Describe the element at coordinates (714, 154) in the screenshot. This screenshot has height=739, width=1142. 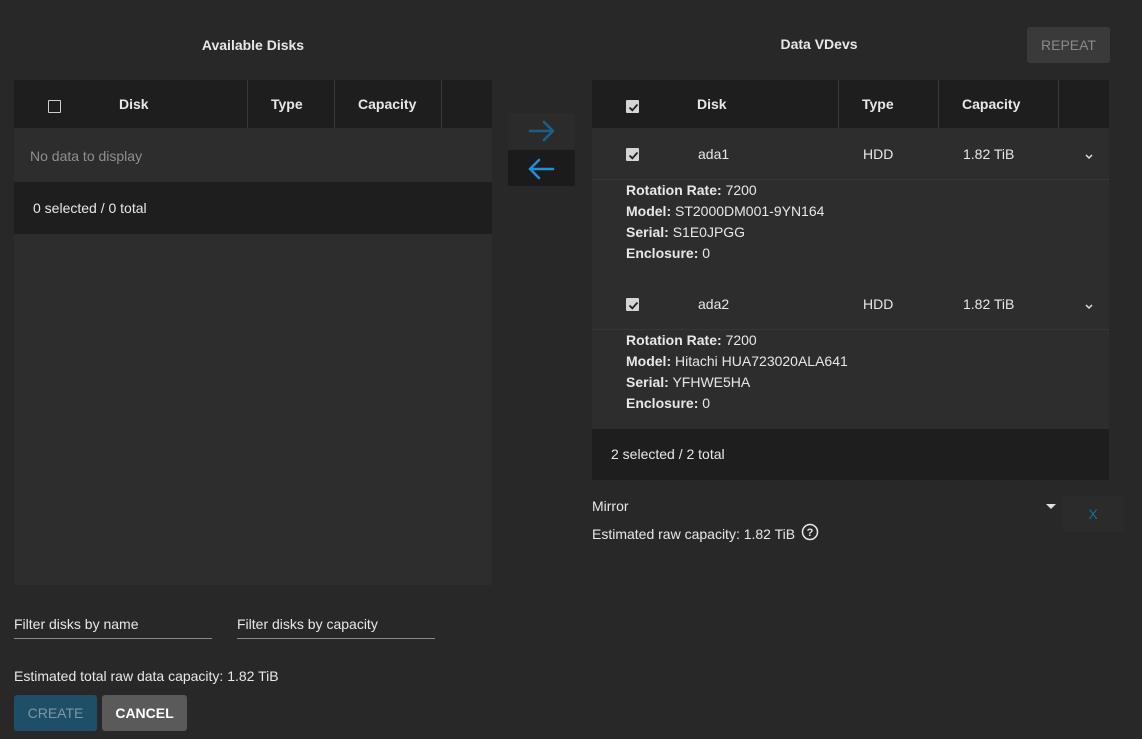
I see `disk-name: ada1` at that location.